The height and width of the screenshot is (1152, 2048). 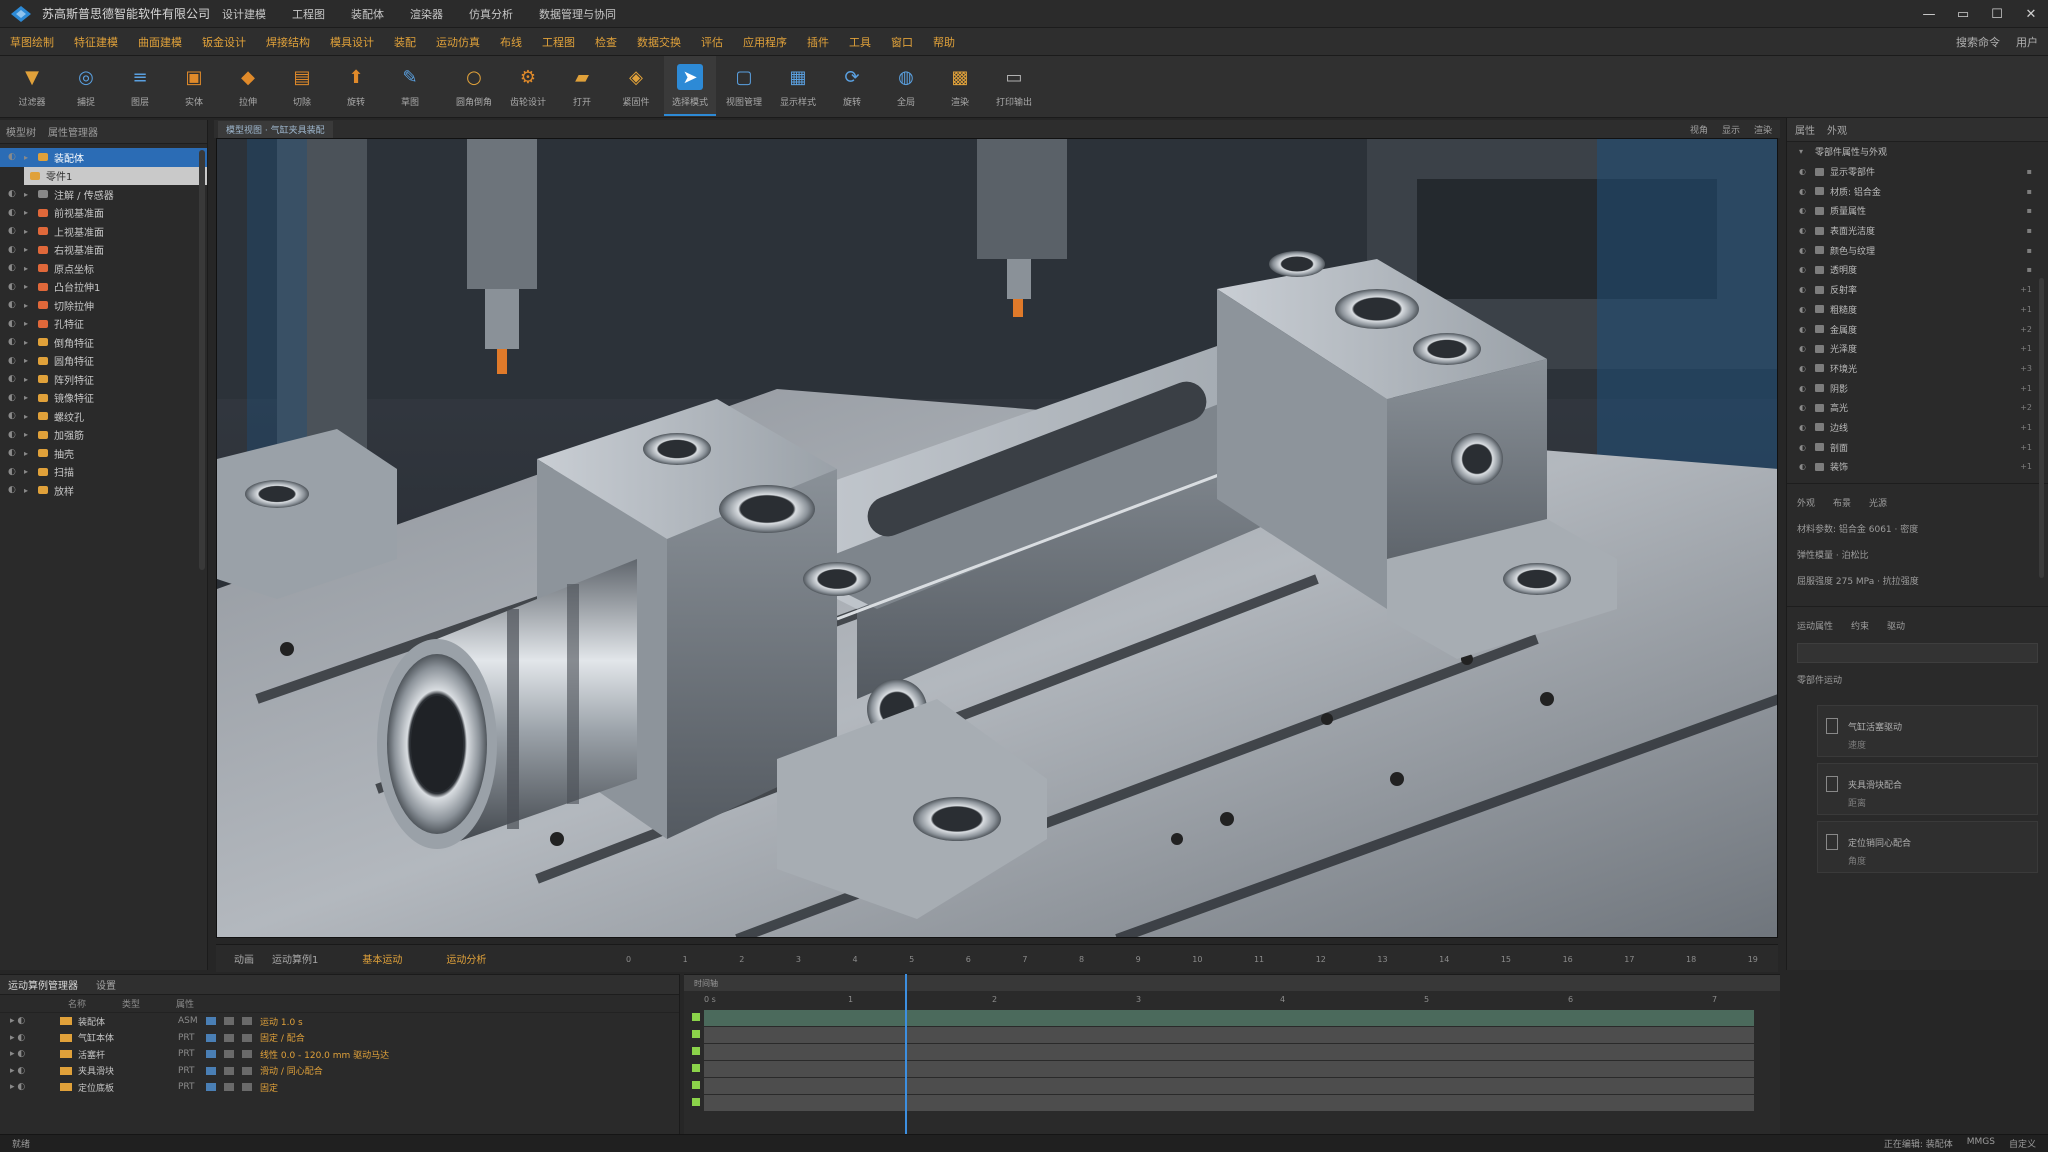 I want to click on toolbar-button: ➤ 选择模式, so click(x=690, y=86).